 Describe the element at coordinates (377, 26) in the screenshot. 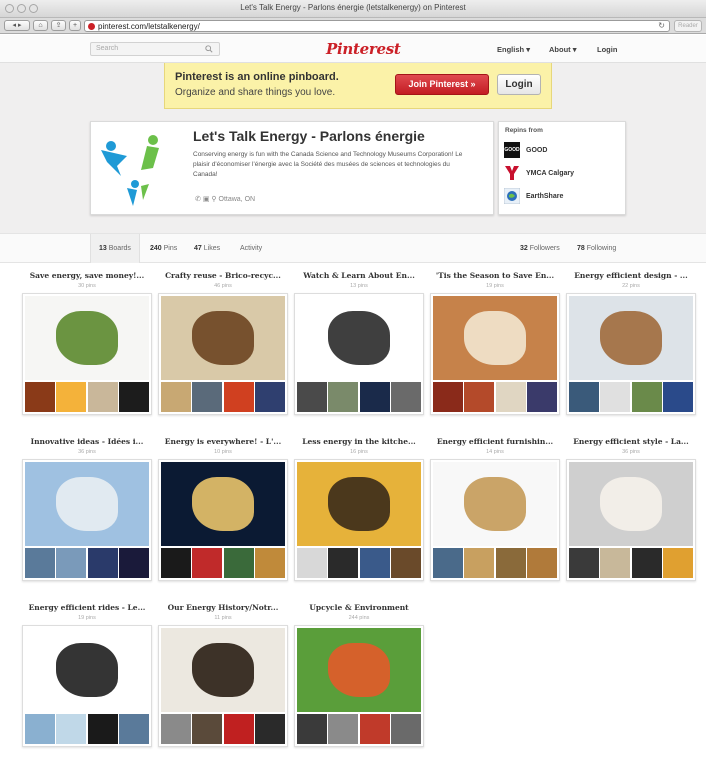

I see `url-bar: pinterest.com/letstalkenergy/ ↻` at that location.